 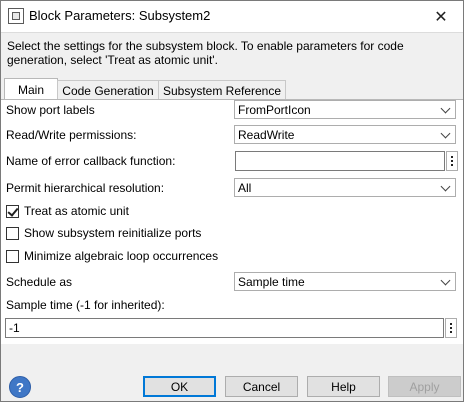 What do you see at coordinates (179, 386) in the screenshot?
I see `ok-button: OK` at bounding box center [179, 386].